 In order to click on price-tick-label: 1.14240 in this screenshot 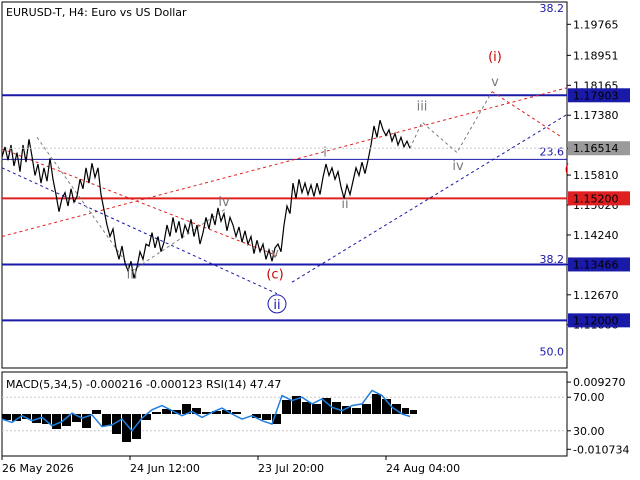, I will do `click(596, 235)`.